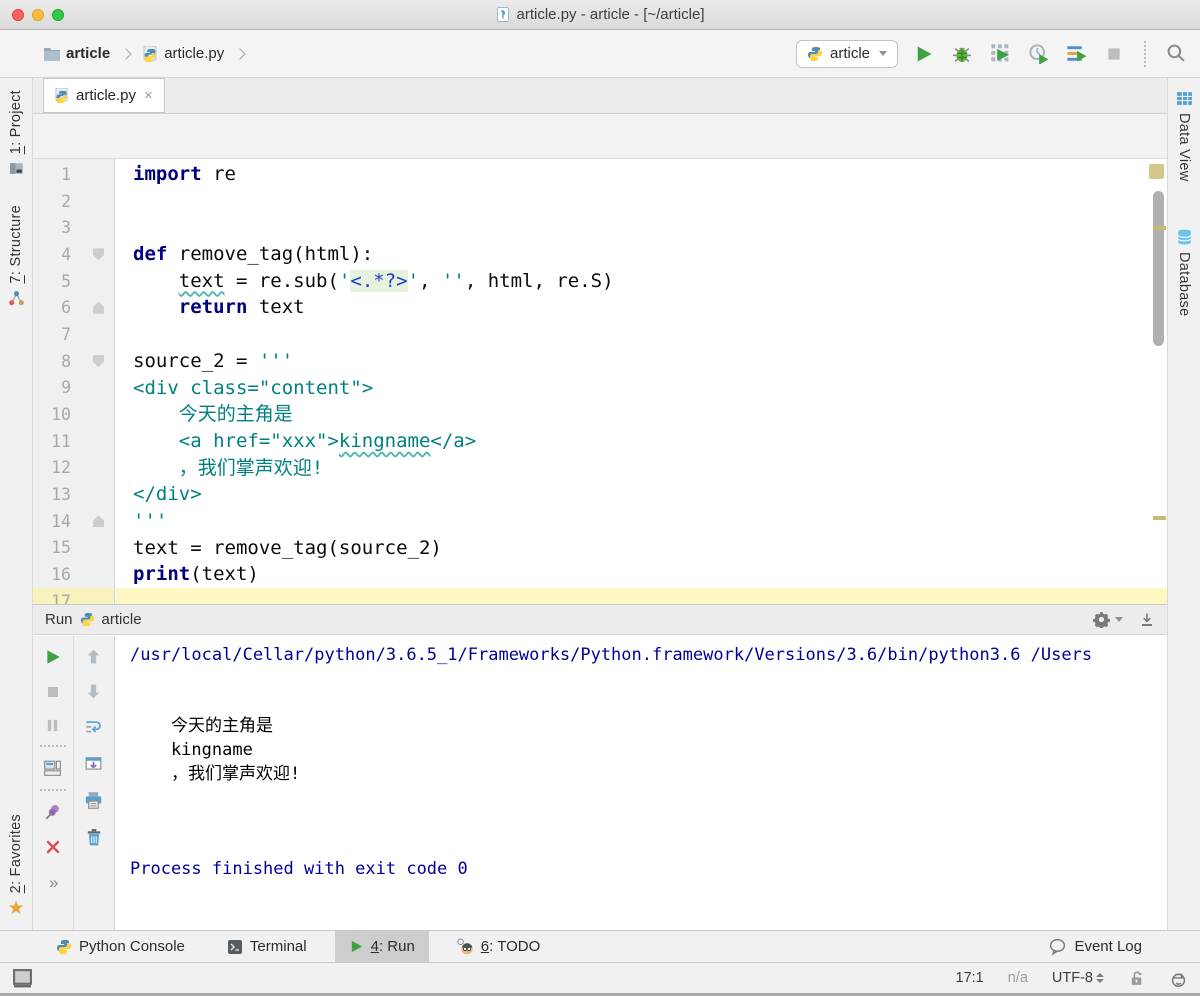 The width and height of the screenshot is (1200, 996). Describe the element at coordinates (53, 847) in the screenshot. I see `close-panel-button` at that location.